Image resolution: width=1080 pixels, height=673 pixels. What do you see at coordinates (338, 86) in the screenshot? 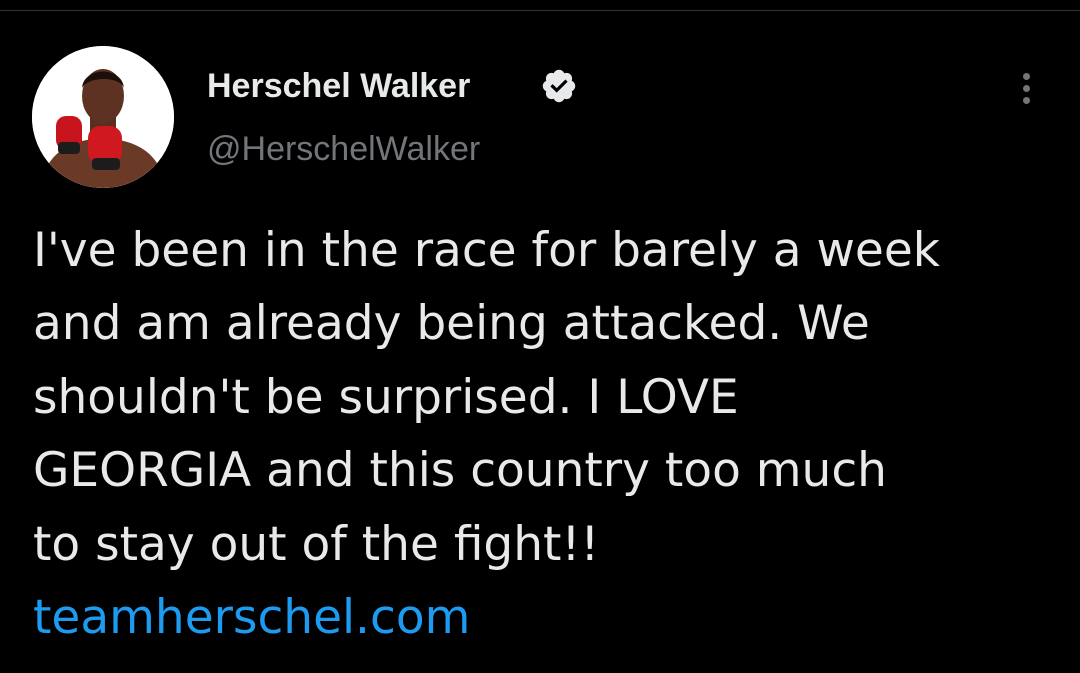
I see `author-display-name: Herschel Walker` at bounding box center [338, 86].